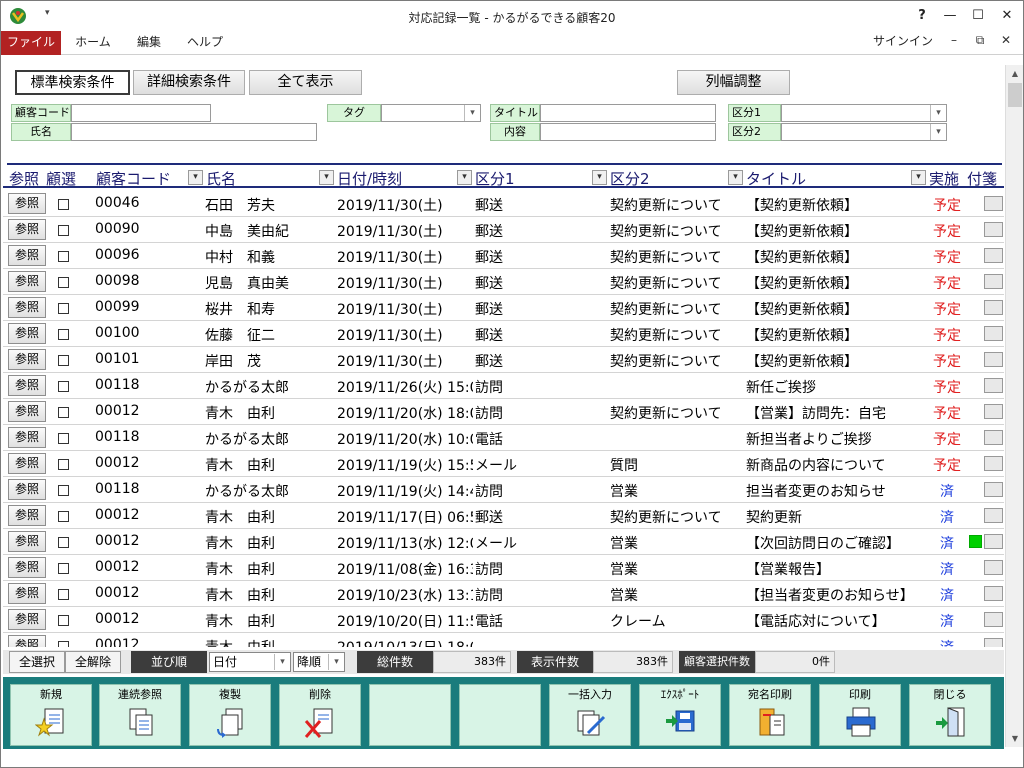 This screenshot has width=1024, height=768. What do you see at coordinates (431, 113) in the screenshot?
I see `tag-select: ▾` at bounding box center [431, 113].